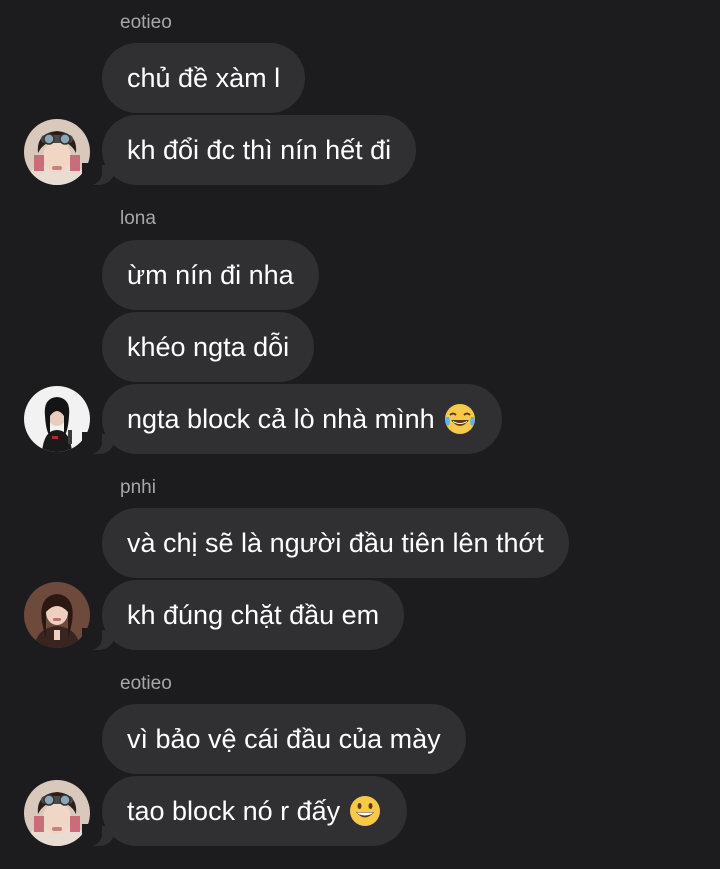  I want to click on tears-of-joy-emoji, so click(459, 419).